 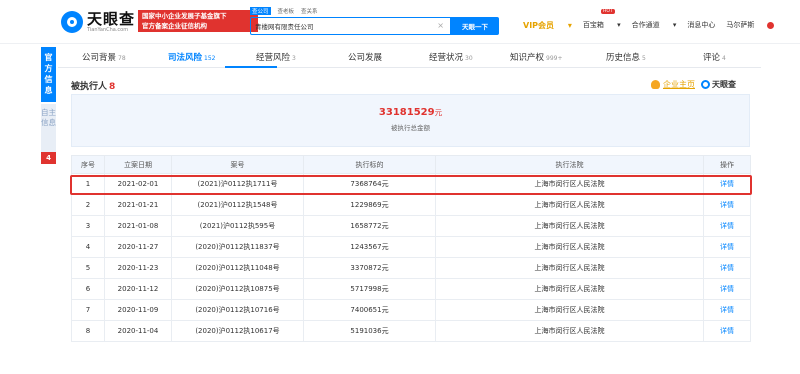 I want to click on user-menu: 马尔萨斯, so click(x=755, y=25).